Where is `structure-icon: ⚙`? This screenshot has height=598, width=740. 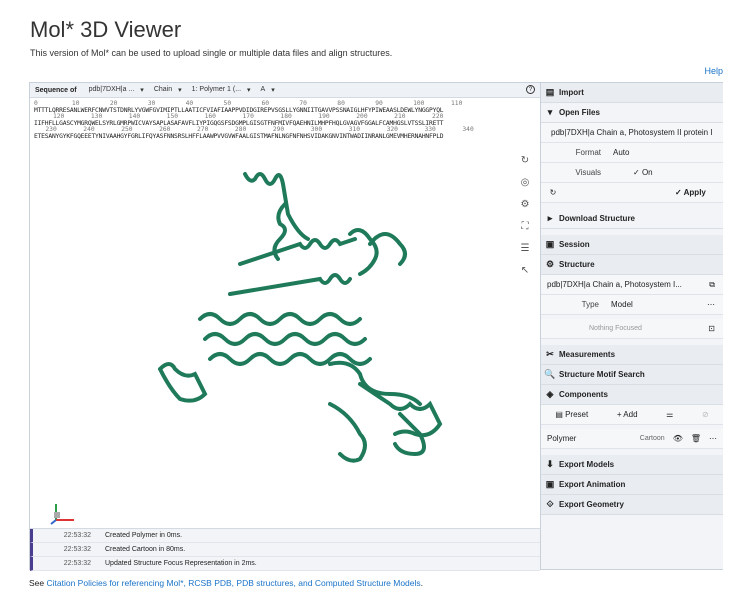 structure-icon: ⚙ is located at coordinates (550, 264).